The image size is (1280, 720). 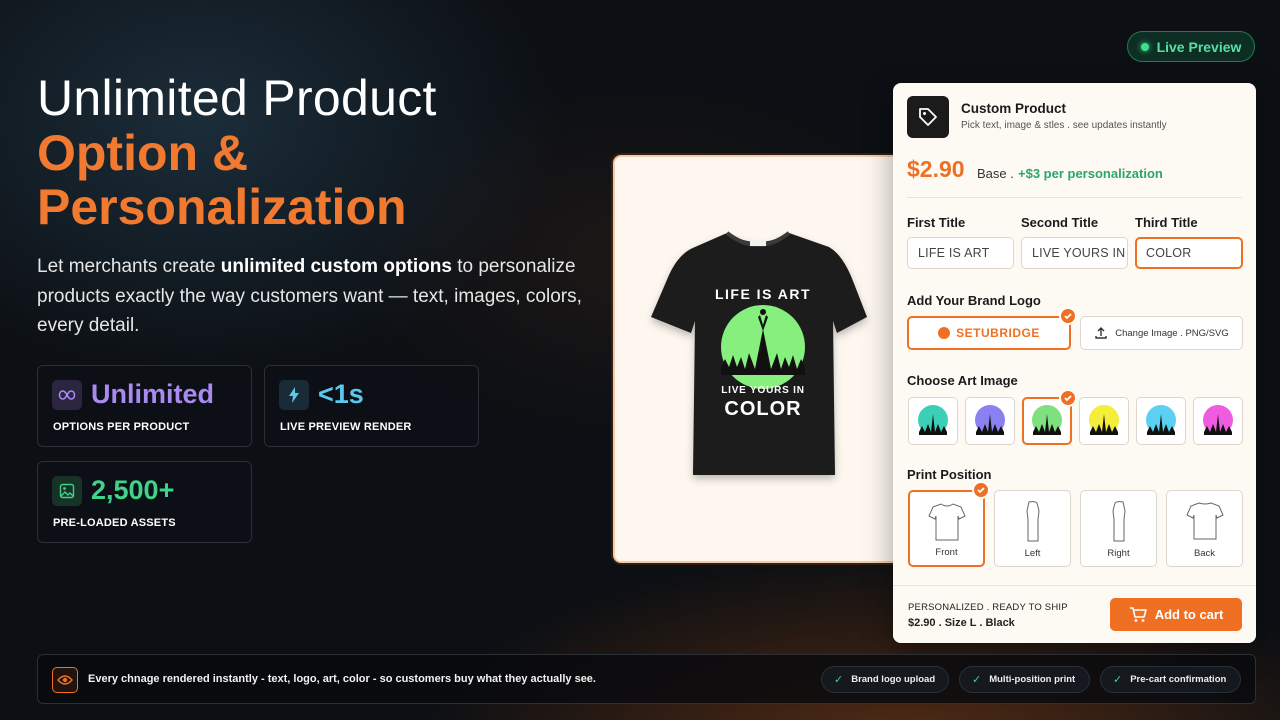 I want to click on stat-label: PRE-LOADED ASSETS, so click(x=114, y=523).